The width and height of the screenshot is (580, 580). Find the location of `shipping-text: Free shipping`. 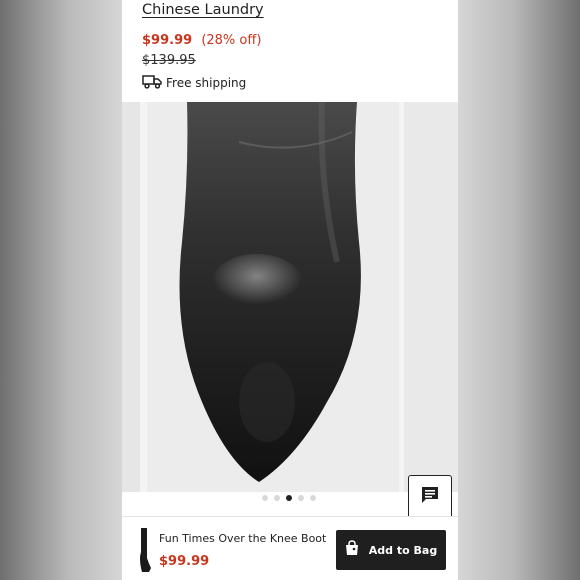

shipping-text: Free shipping is located at coordinates (206, 83).